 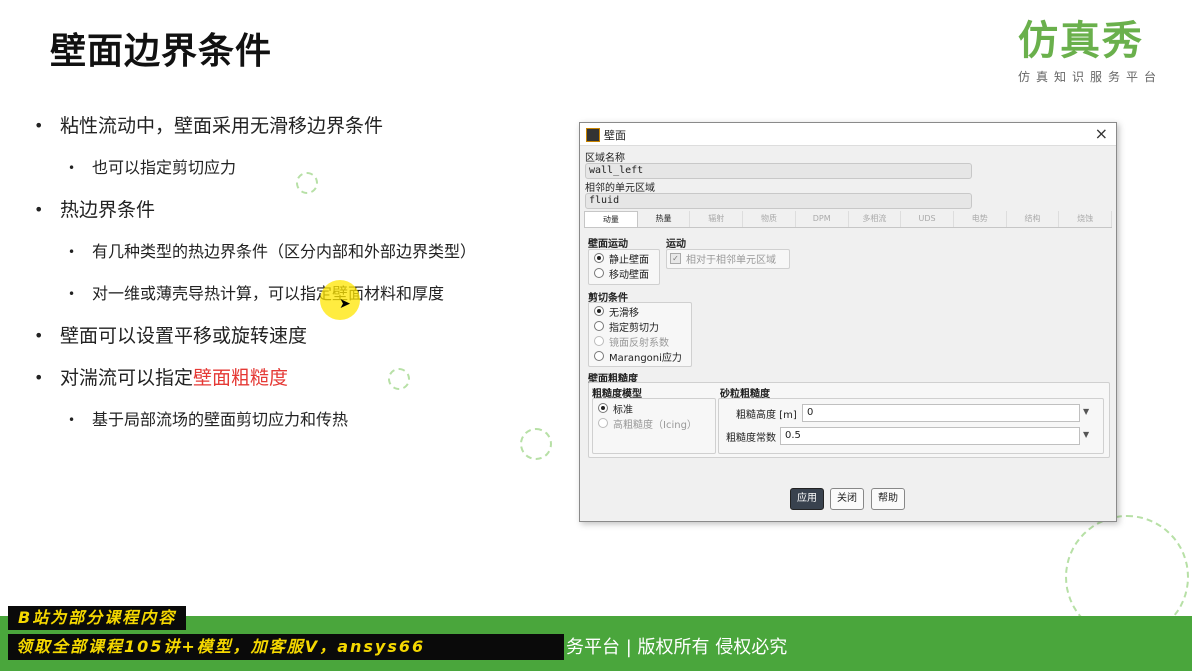 I want to click on zone-name-input: wall_left, so click(x=778, y=171).